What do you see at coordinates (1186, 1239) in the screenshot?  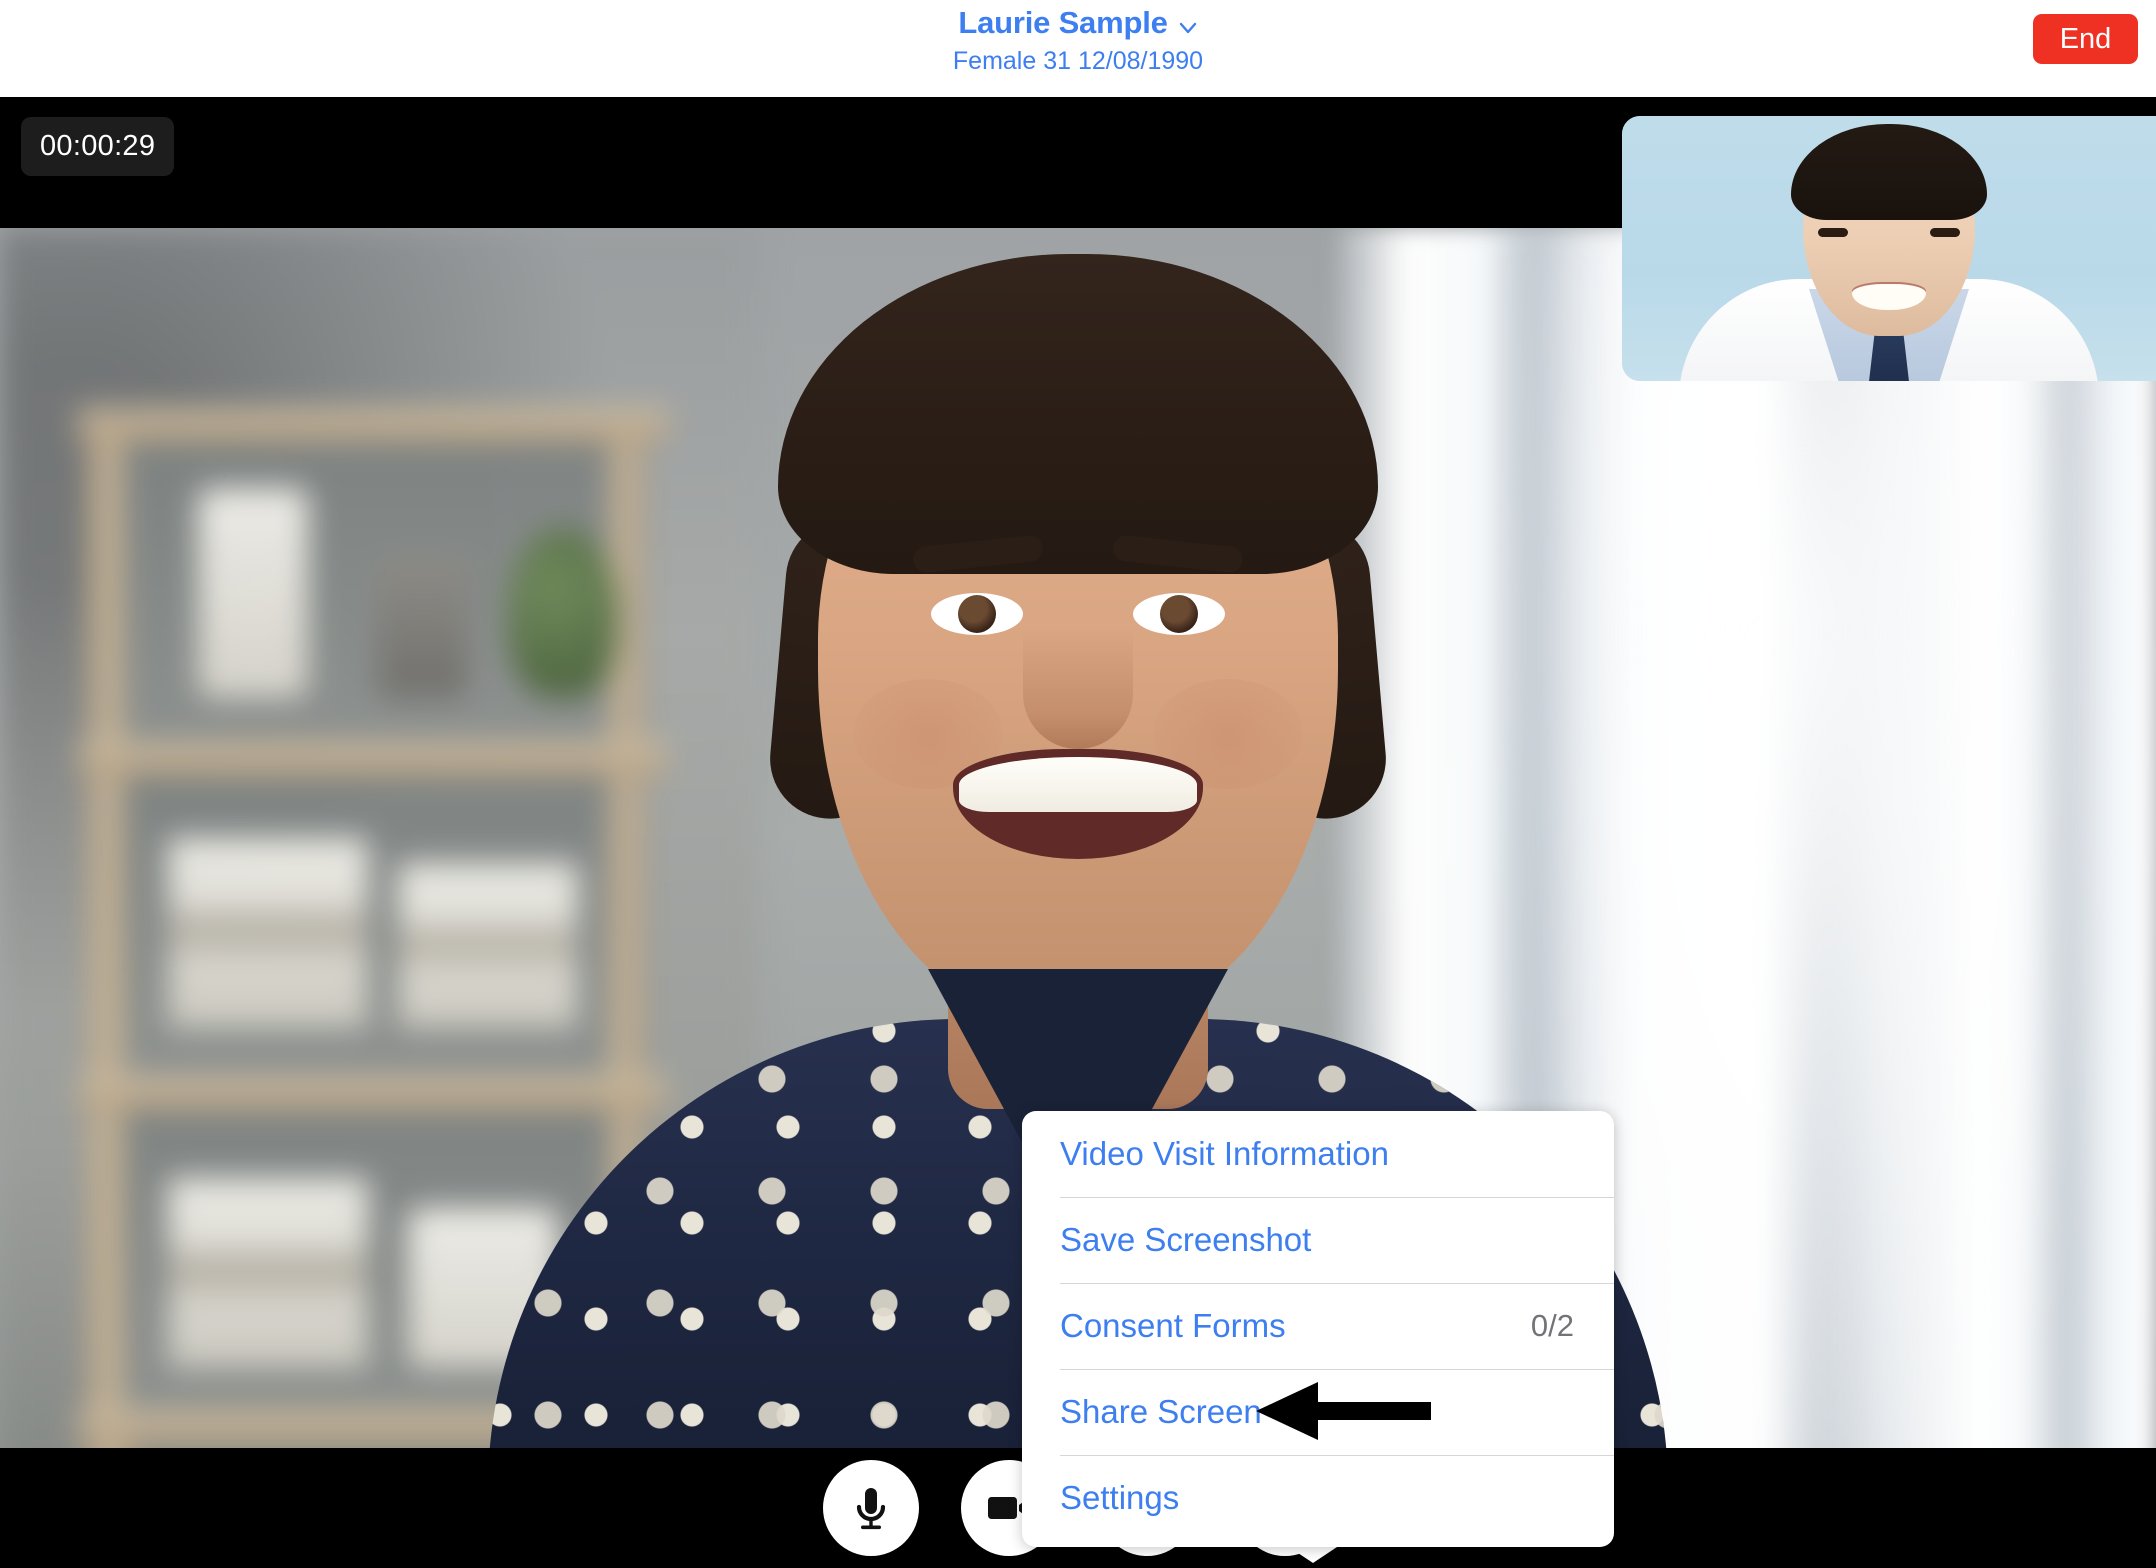 I see `menu-item-label: Save Screenshot` at bounding box center [1186, 1239].